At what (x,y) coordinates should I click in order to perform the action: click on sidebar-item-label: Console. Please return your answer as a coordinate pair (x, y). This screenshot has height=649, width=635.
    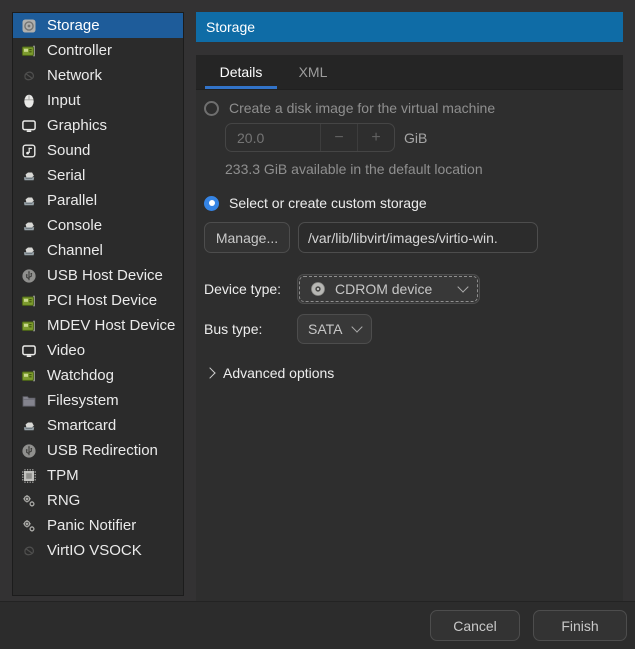
    Looking at the image, I should click on (75, 225).